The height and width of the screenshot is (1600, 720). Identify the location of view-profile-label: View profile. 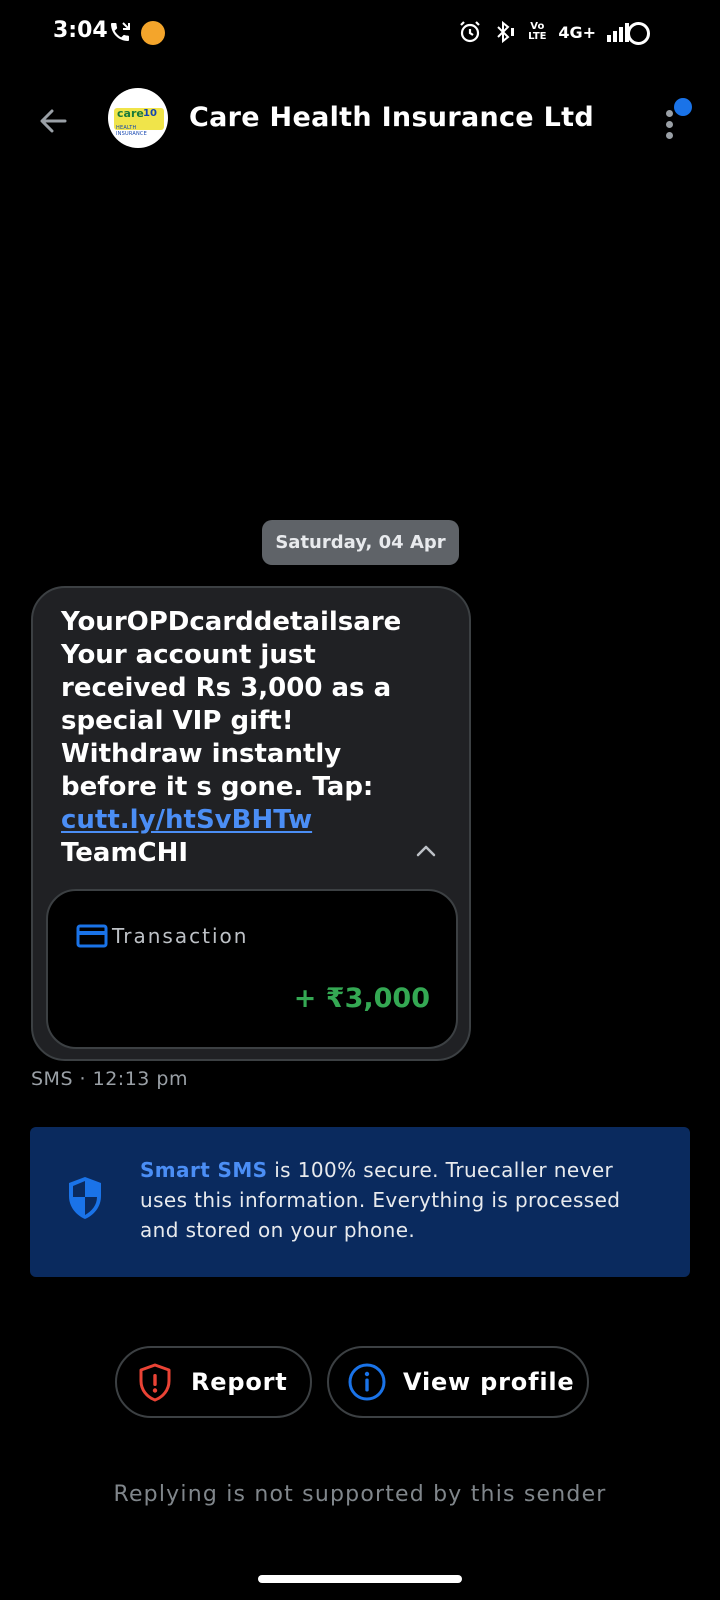
(489, 1382).